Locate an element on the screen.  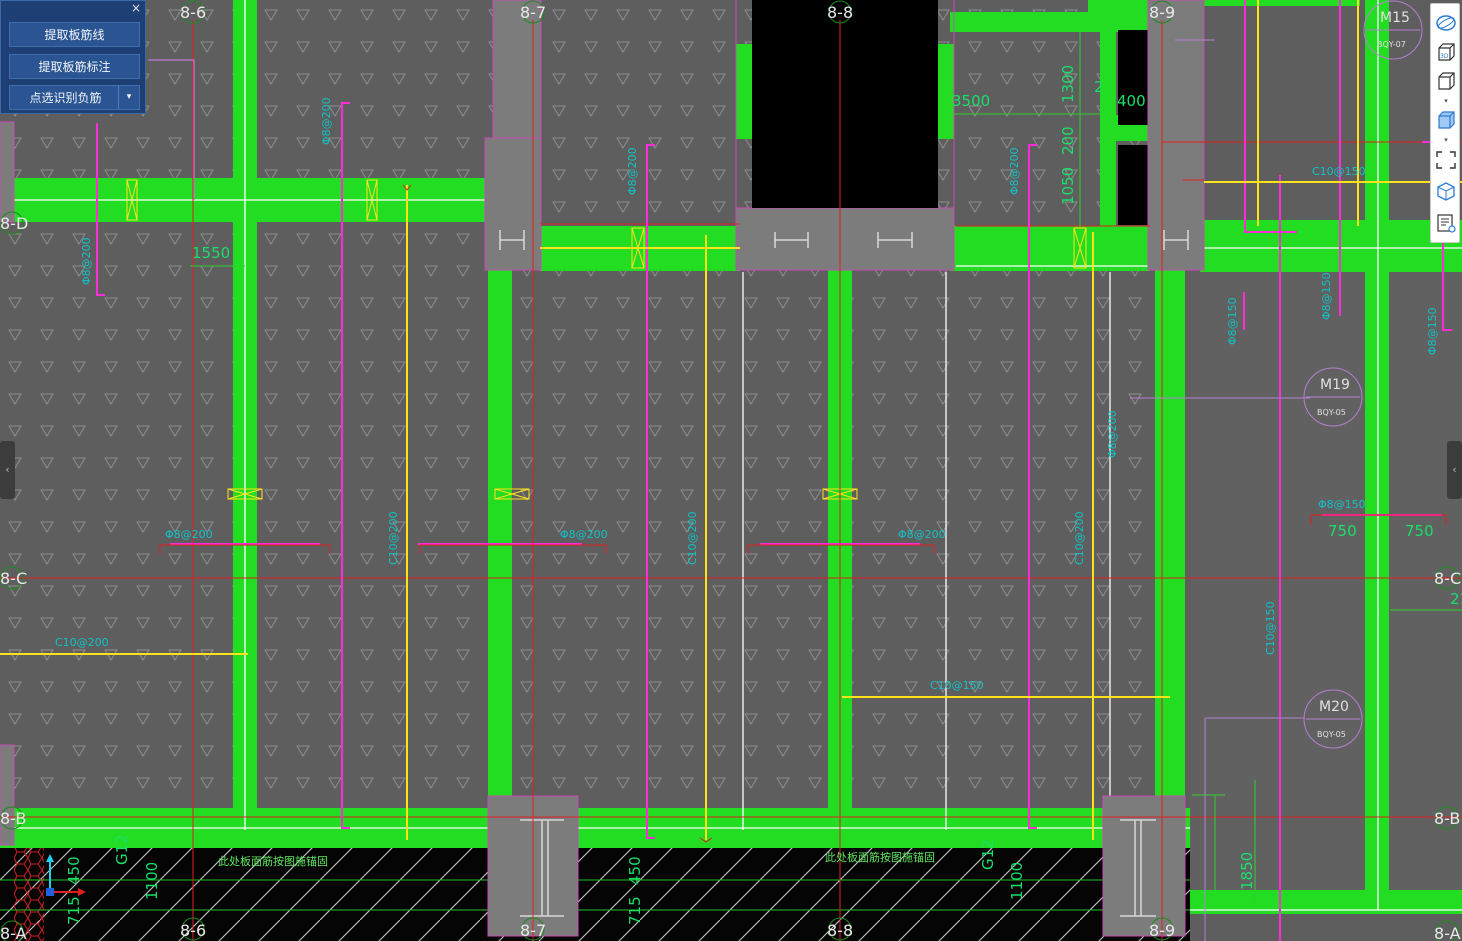
slab-right is located at coordinates (1326, 580).